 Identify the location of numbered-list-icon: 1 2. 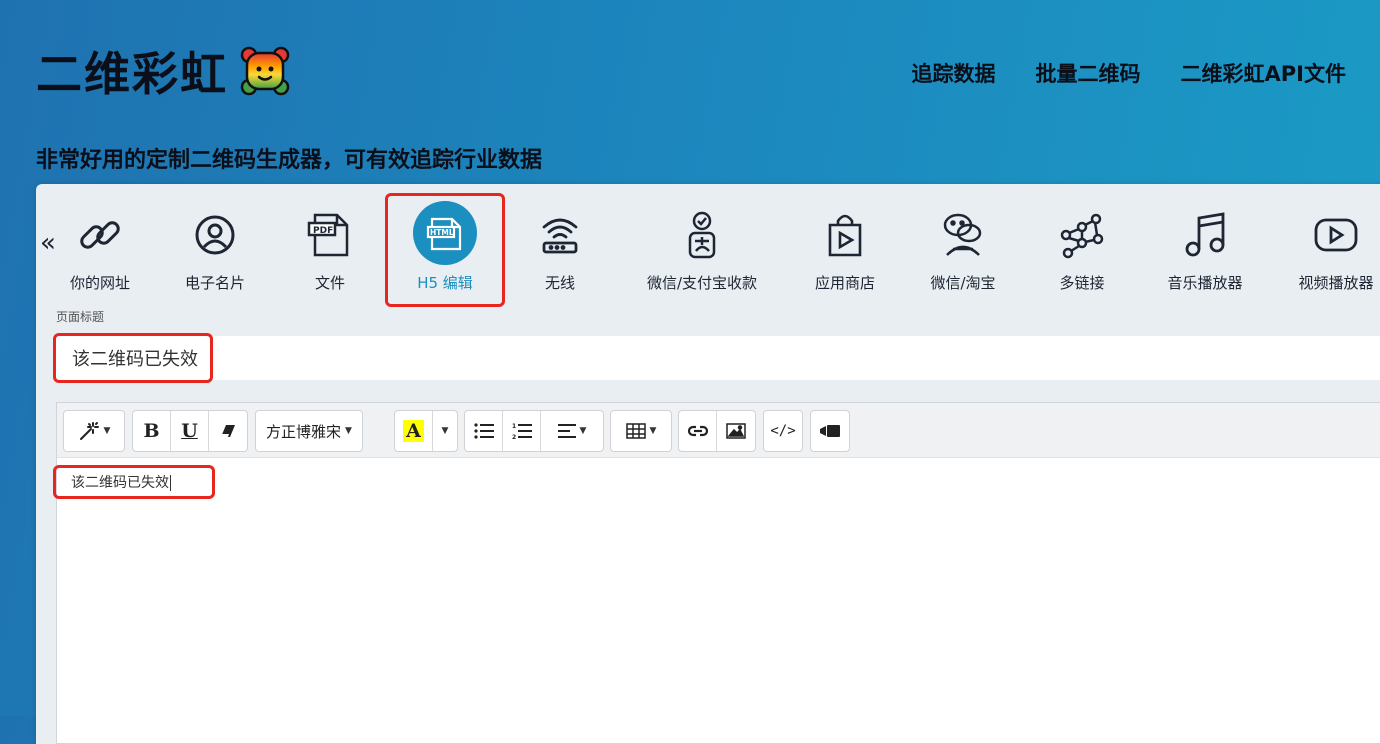
(522, 431).